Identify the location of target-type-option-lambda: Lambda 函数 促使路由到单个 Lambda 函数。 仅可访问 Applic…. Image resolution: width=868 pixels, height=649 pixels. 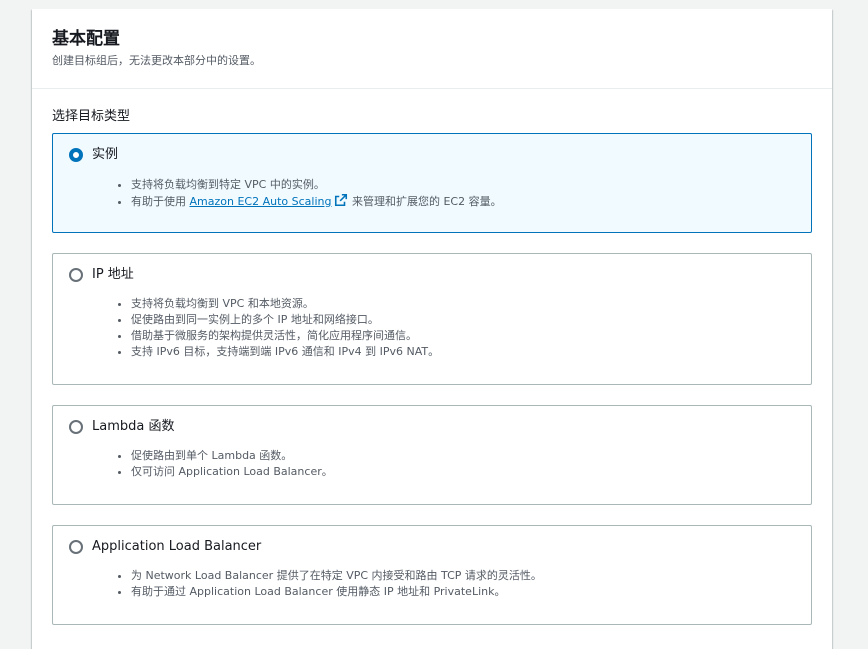
(432, 455).